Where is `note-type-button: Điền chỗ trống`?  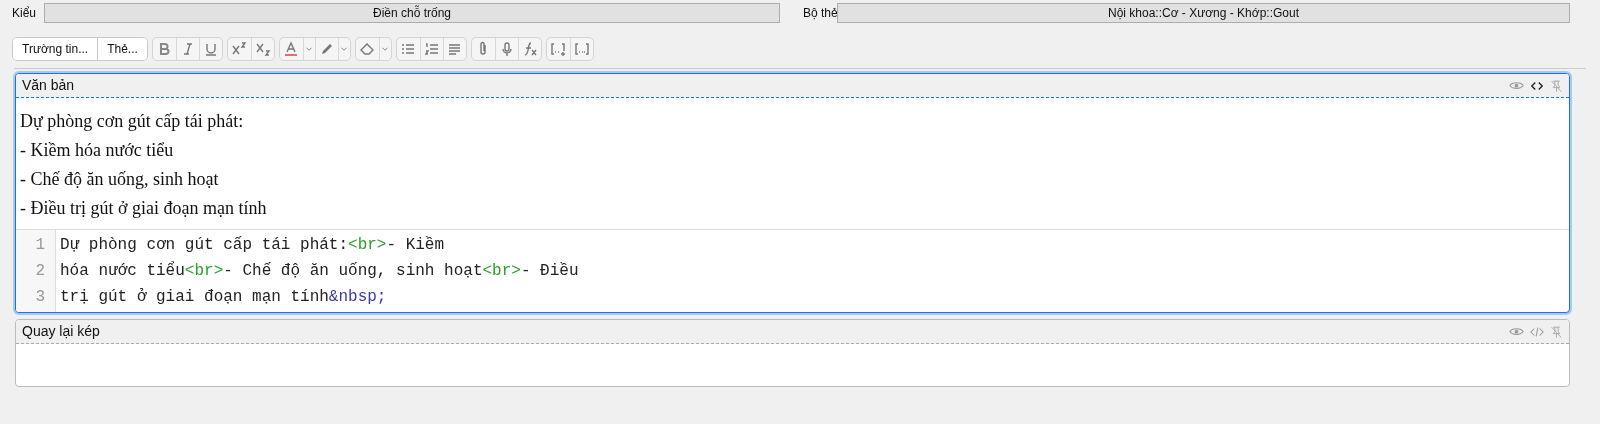
note-type-button: Điền chỗ trống is located at coordinates (412, 13).